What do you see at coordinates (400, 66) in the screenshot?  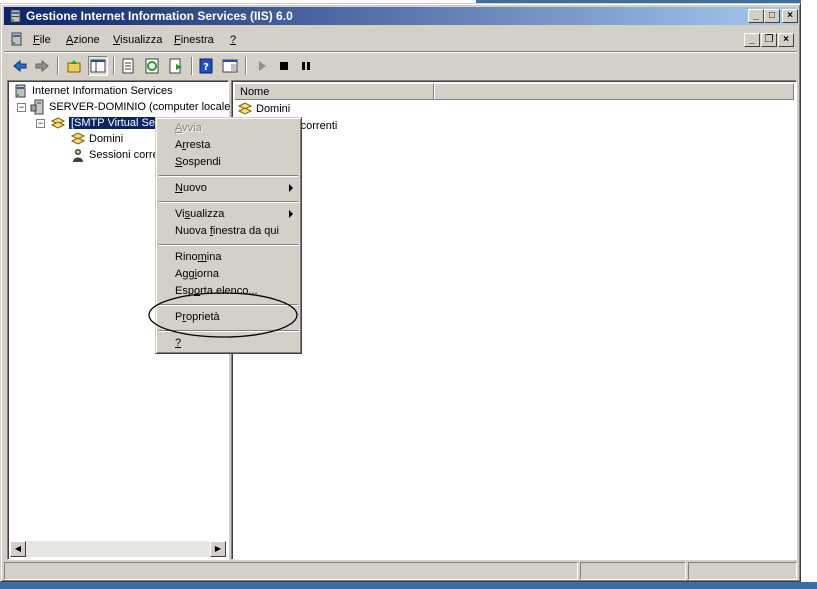 I see `toolbar: ?` at bounding box center [400, 66].